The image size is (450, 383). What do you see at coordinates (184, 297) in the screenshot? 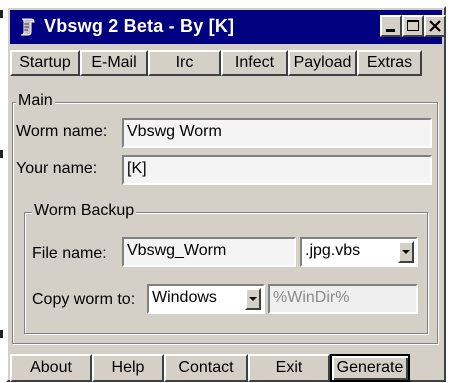
I see `copy-worm-to-value: Windows` at bounding box center [184, 297].